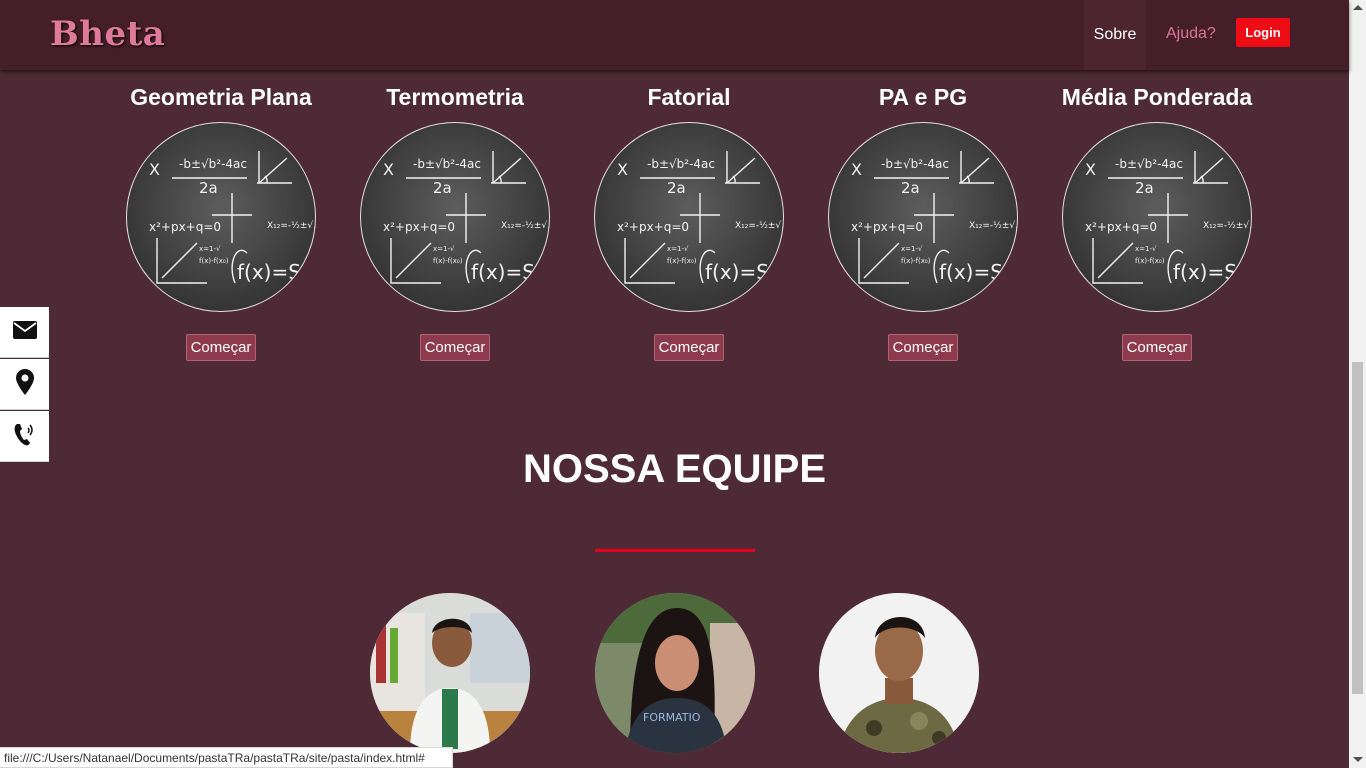 This screenshot has width=1366, height=768. I want to click on course-title: Geometria Plana, so click(221, 97).